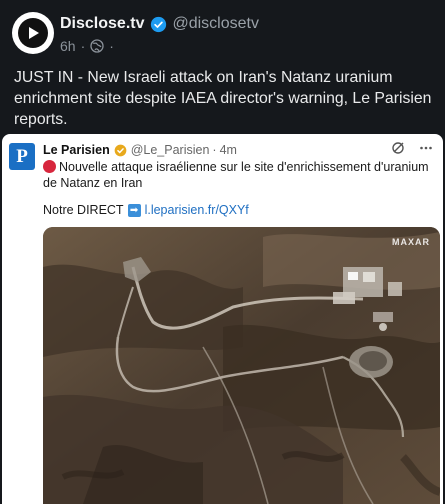 Image resolution: width=445 pixels, height=504 pixels. Describe the element at coordinates (76, 150) in the screenshot. I see `embedded-author-name: Le Parisien` at that location.